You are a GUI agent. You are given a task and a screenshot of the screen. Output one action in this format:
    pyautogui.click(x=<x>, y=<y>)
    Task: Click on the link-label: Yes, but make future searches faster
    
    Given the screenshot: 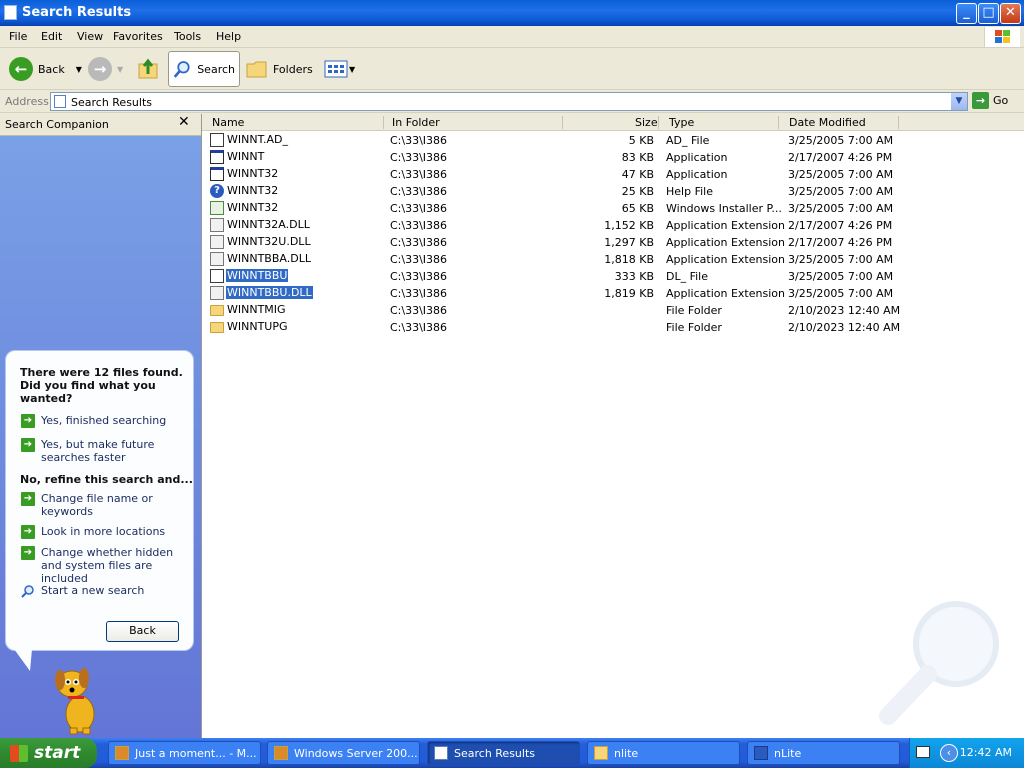 What is the action you would take?
    pyautogui.click(x=98, y=451)
    